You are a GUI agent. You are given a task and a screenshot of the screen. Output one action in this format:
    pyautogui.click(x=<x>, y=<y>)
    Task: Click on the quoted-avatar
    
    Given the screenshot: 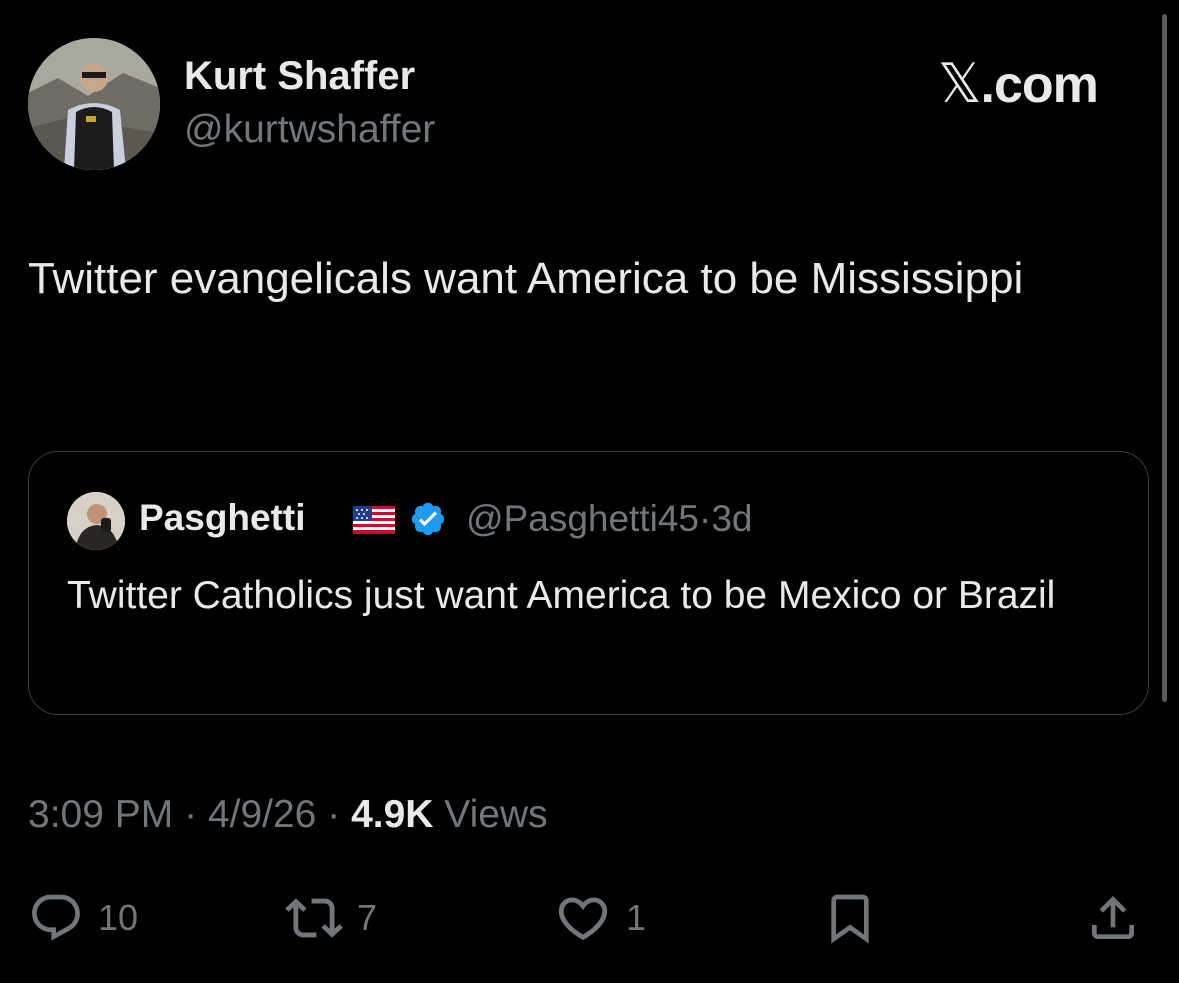 What is the action you would take?
    pyautogui.click(x=96, y=521)
    